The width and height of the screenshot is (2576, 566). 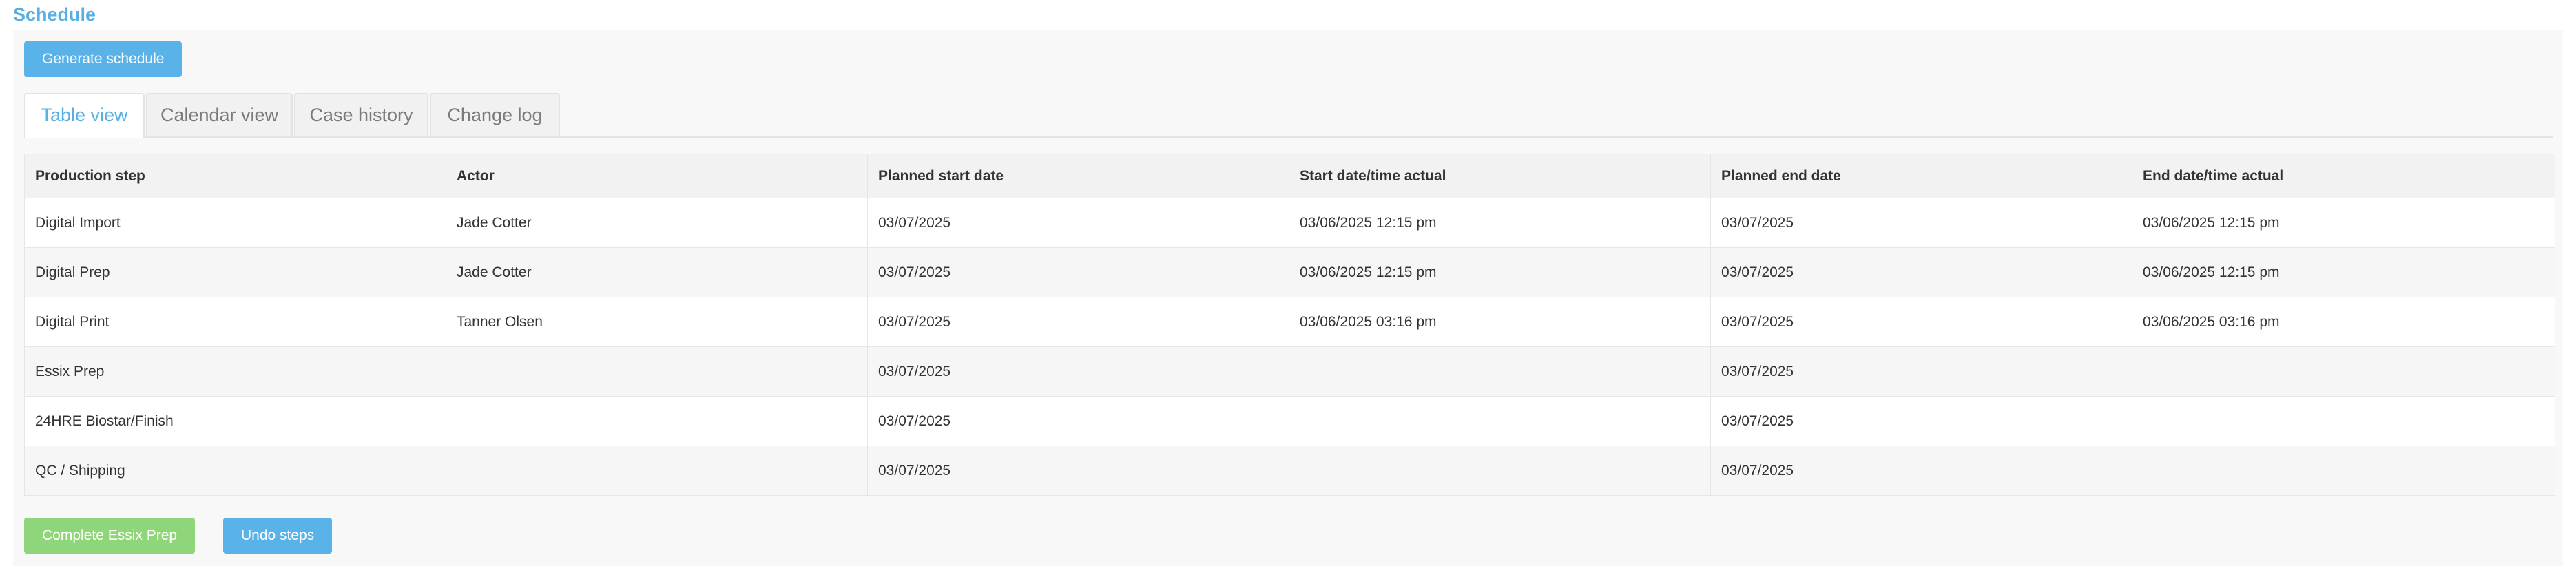 What do you see at coordinates (235, 372) in the screenshot?
I see `cell-production-step: Essix Prep` at bounding box center [235, 372].